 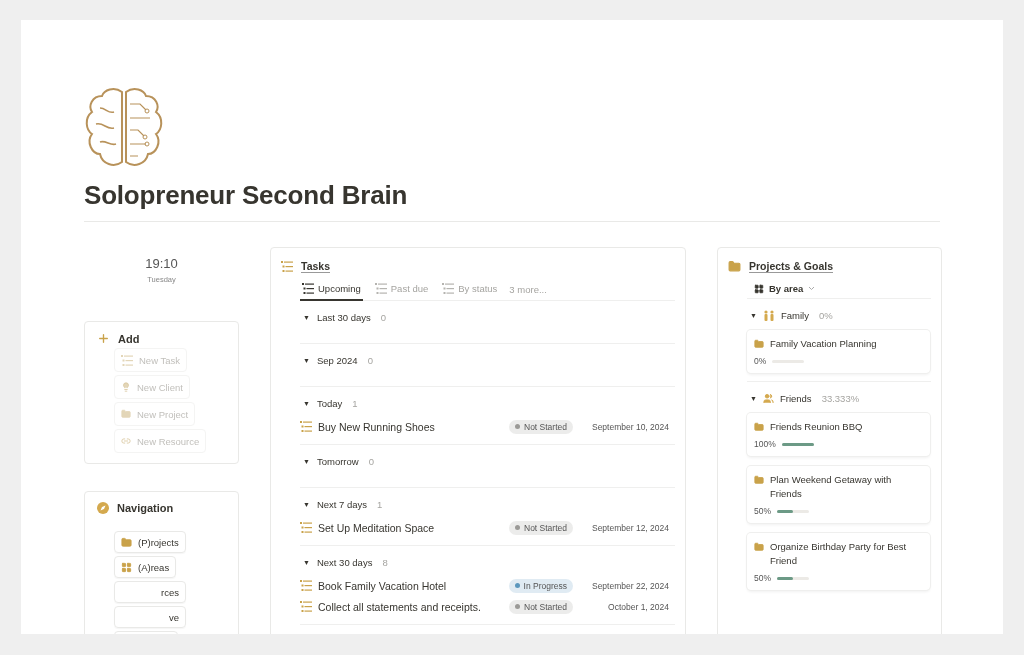 What do you see at coordinates (126, 441) in the screenshot?
I see `link-icon` at bounding box center [126, 441].